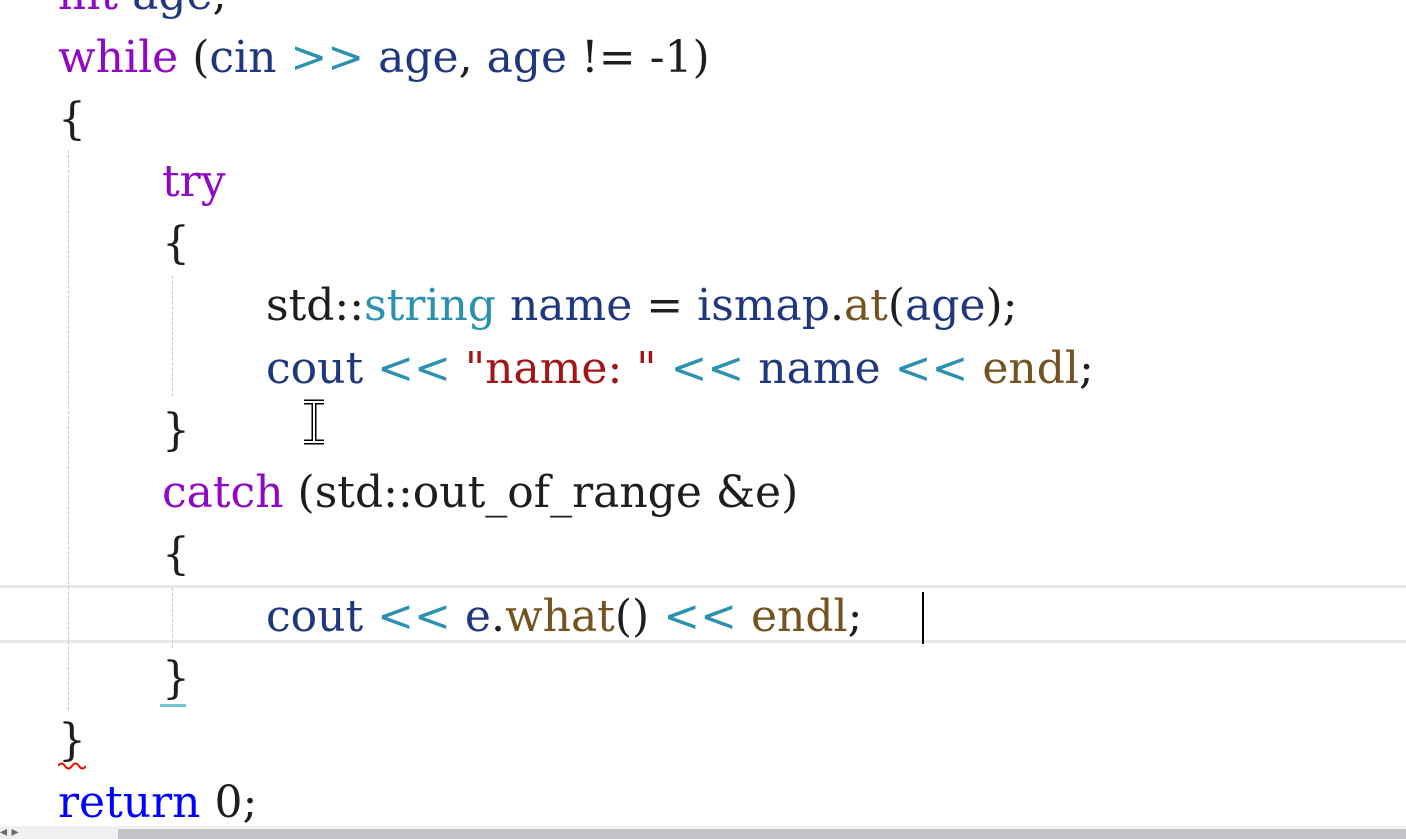 The image size is (1406, 839). Describe the element at coordinates (608, 57) in the screenshot. I see `operator-neq: !=` at that location.